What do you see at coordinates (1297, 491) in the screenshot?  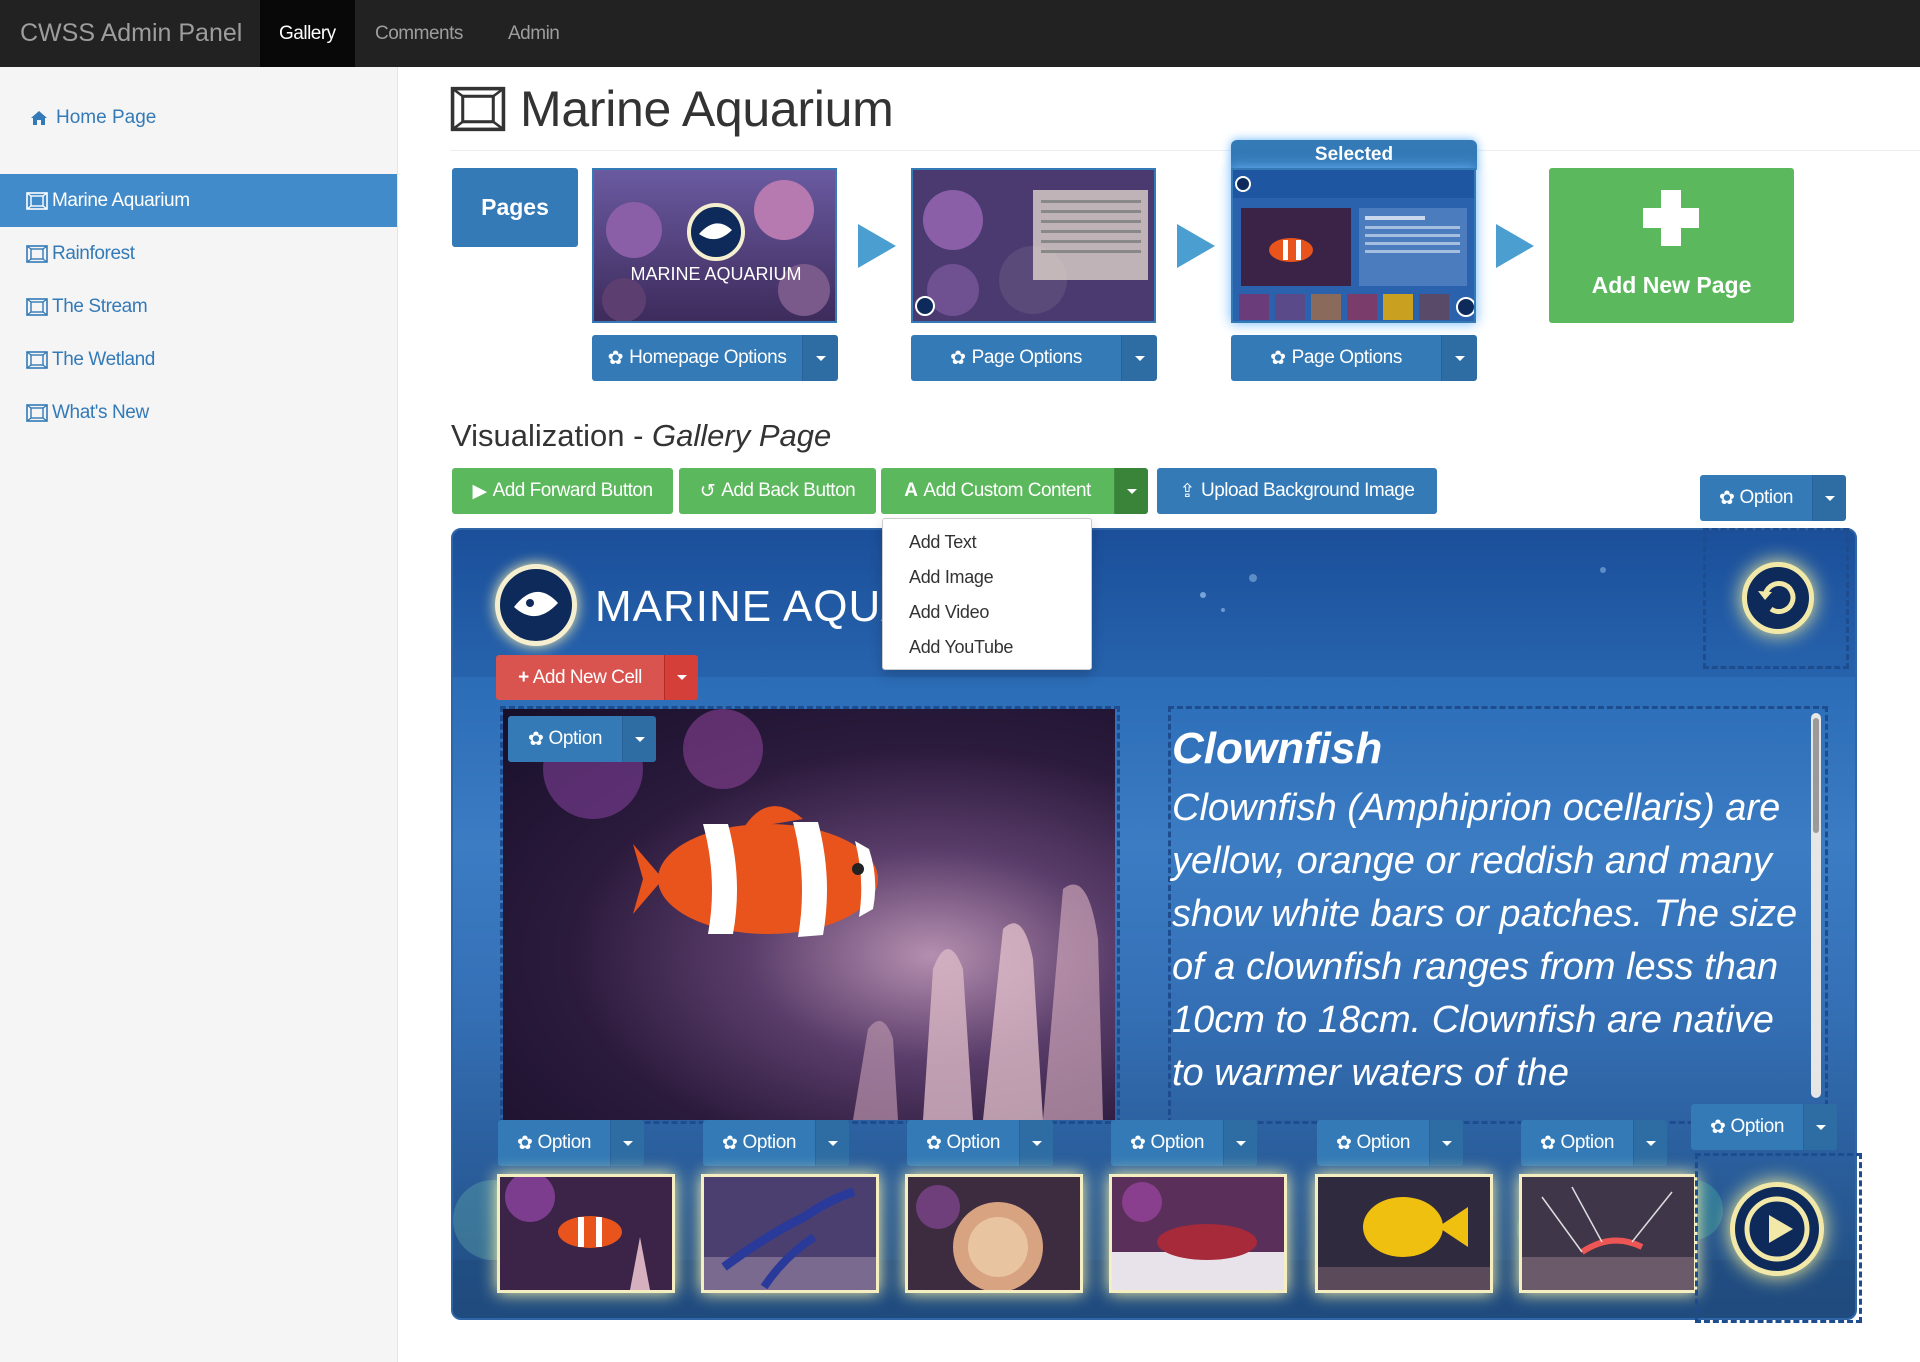 I see `upload-background-button: ⇪ Upload Background Image` at bounding box center [1297, 491].